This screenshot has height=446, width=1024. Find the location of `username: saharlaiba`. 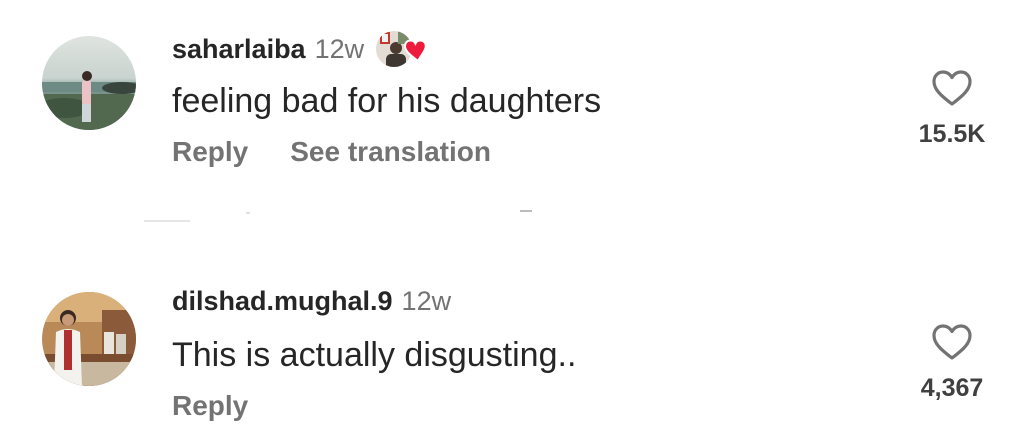

username: saharlaiba is located at coordinates (239, 49).